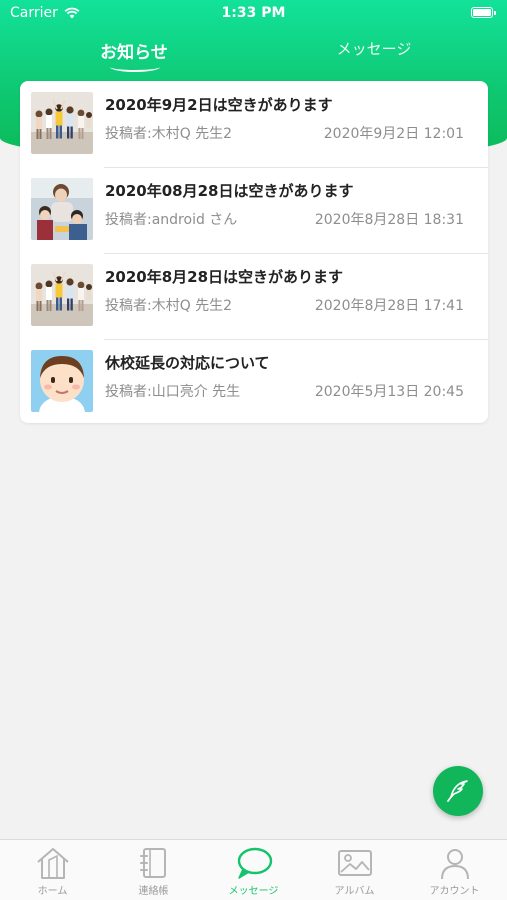 The width and height of the screenshot is (507, 900). I want to click on notice-date: 2020年9月2日 12:01, so click(393, 134).